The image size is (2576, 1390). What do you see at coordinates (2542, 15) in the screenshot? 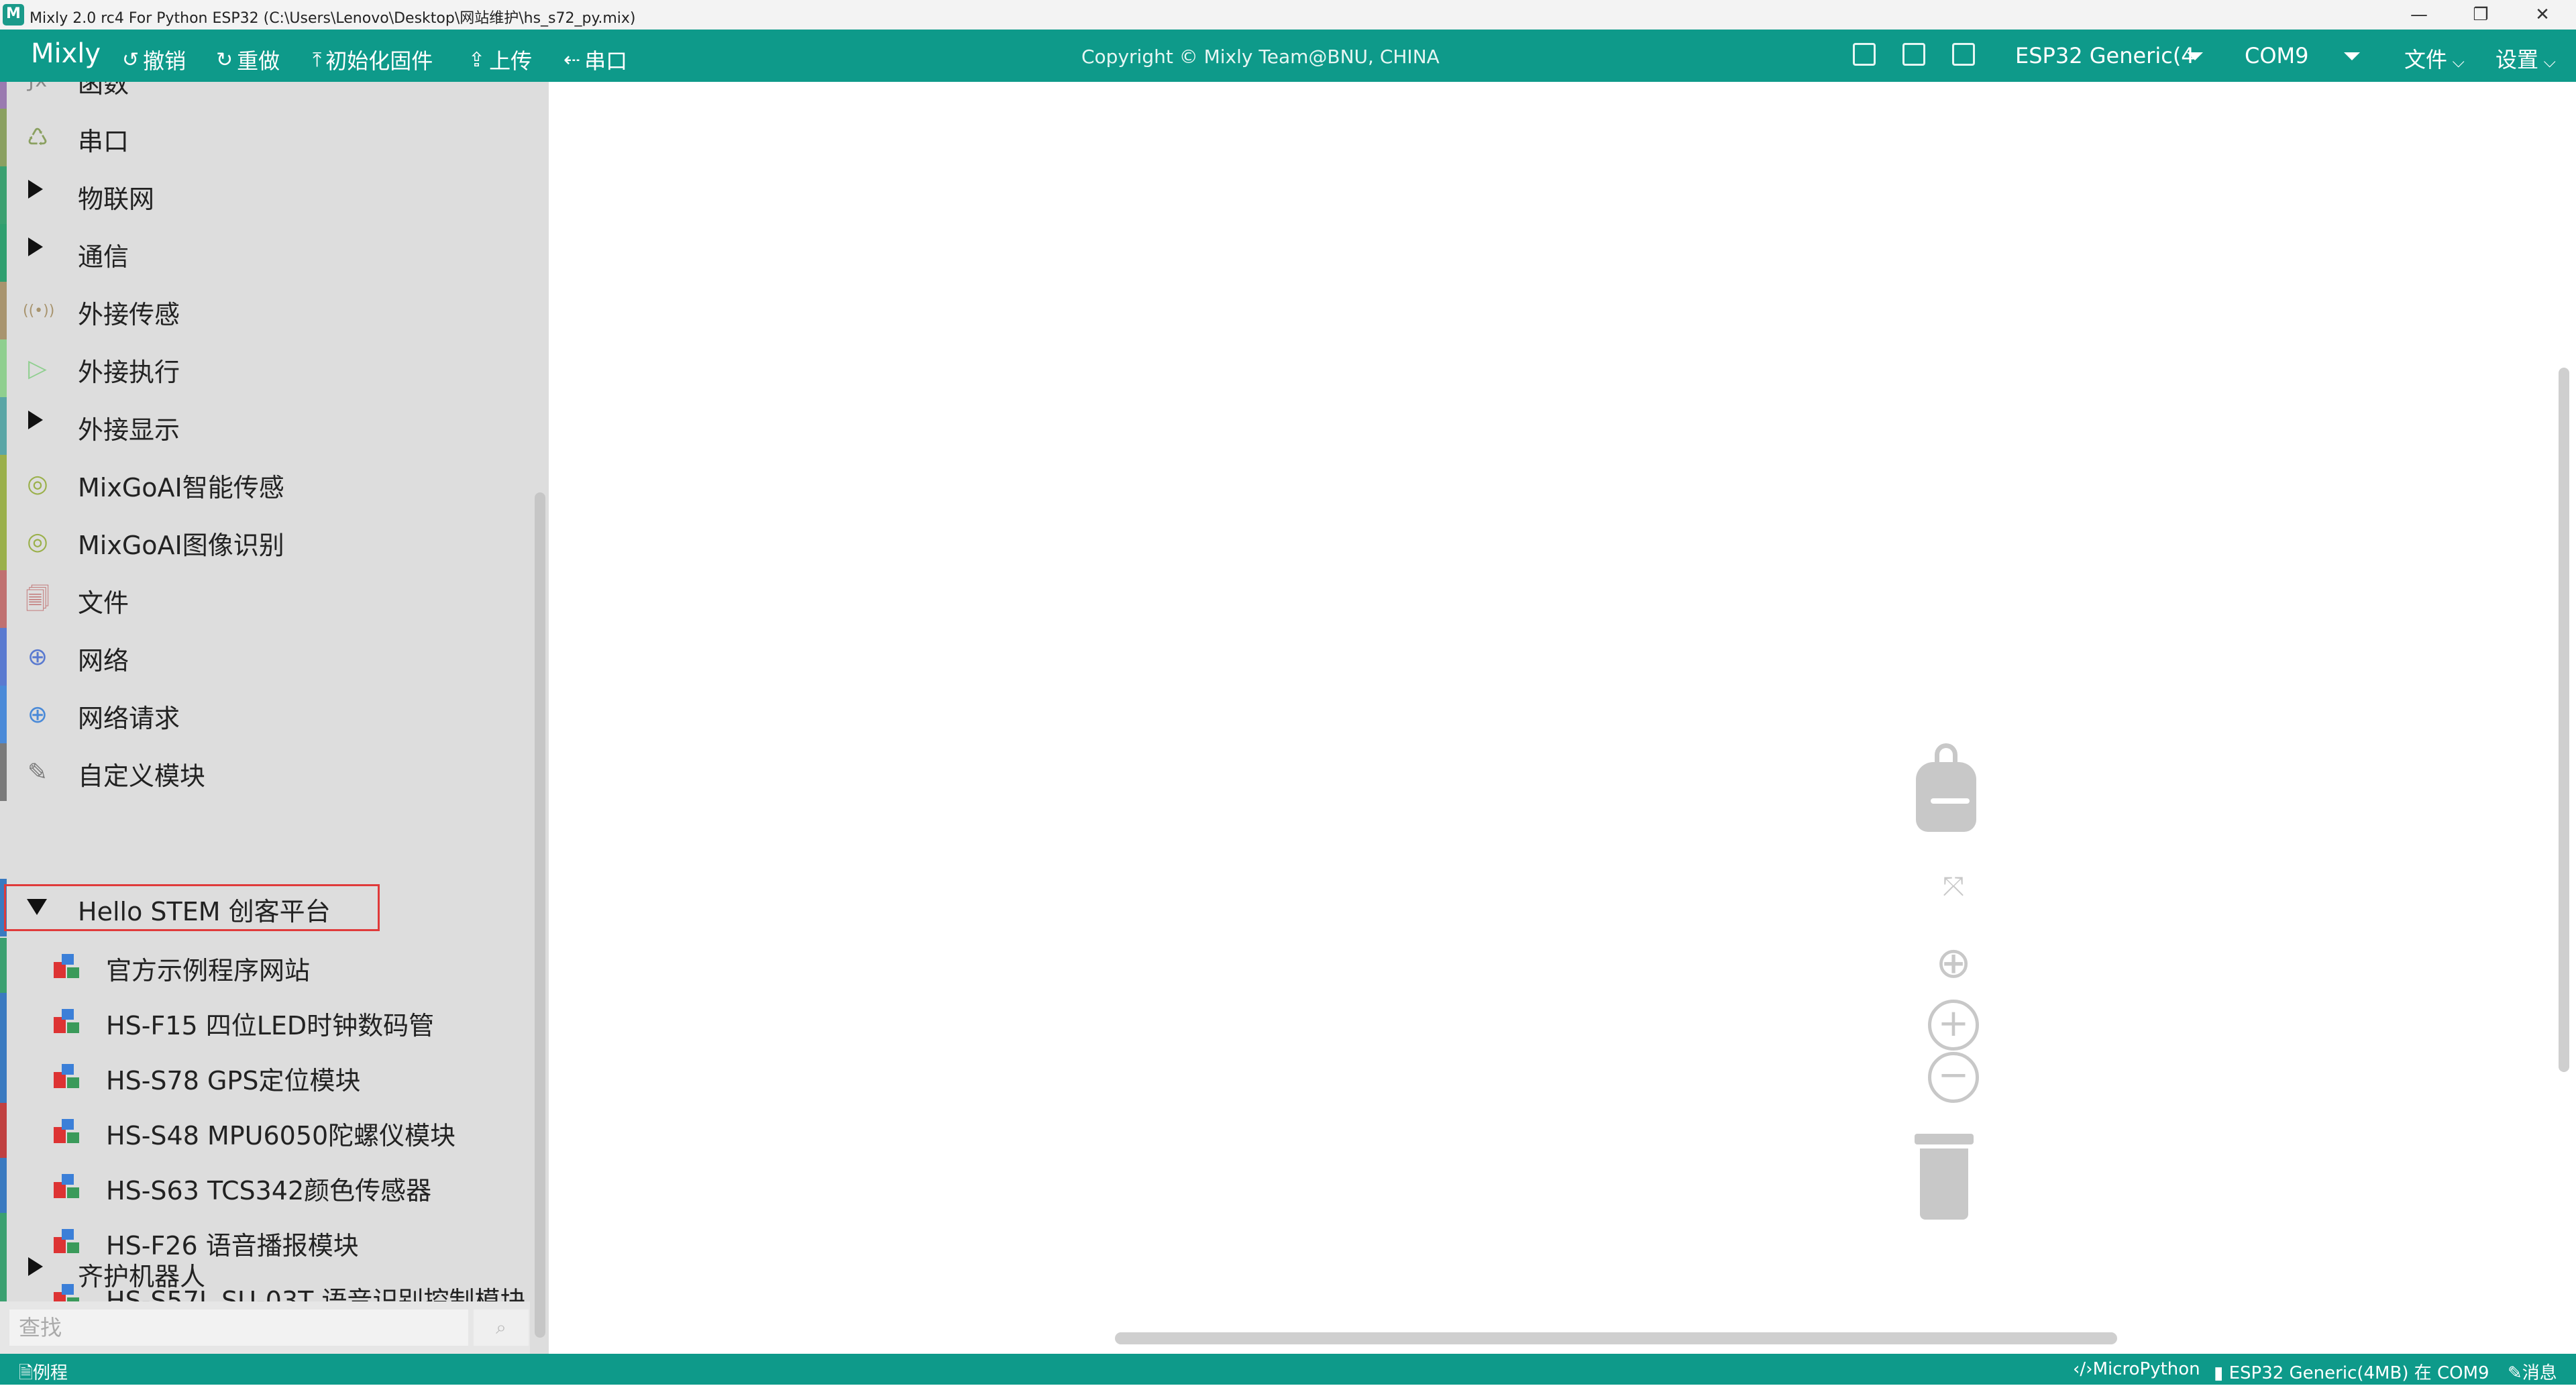
I see `close-button: ✕` at bounding box center [2542, 15].